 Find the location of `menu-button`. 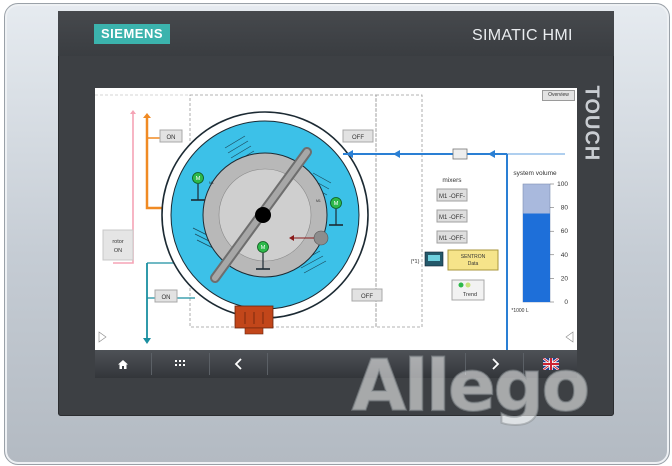

menu-button is located at coordinates (181, 364).